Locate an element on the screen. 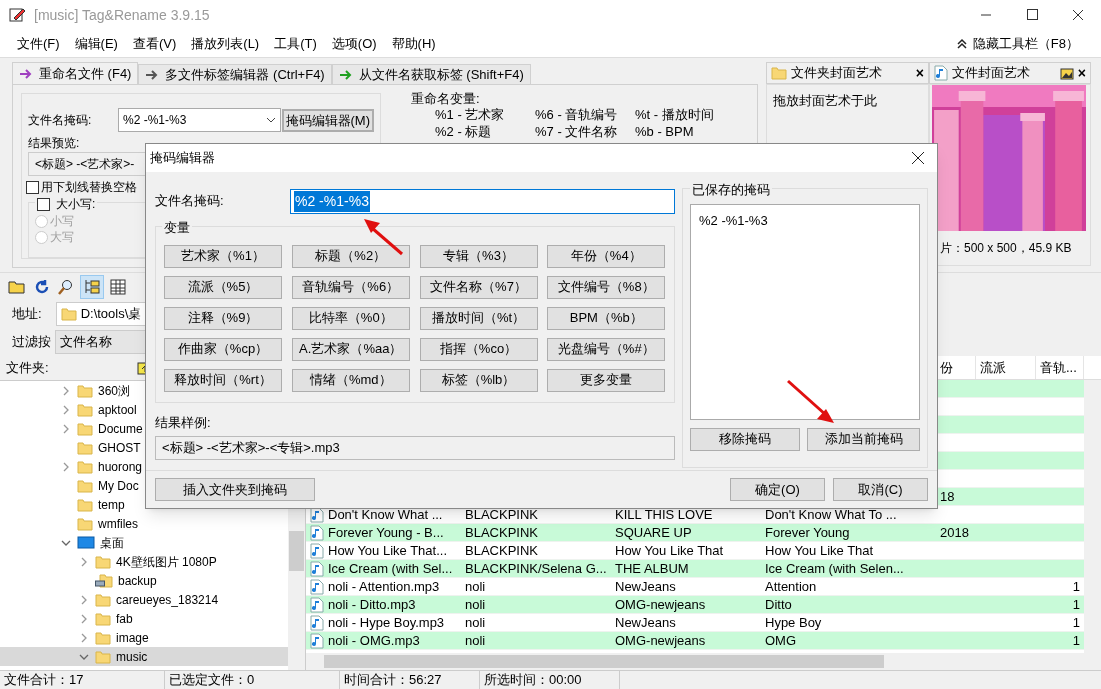 This screenshot has height=689, width=1101. variables-heading: 重命名变量: is located at coordinates (446, 99).